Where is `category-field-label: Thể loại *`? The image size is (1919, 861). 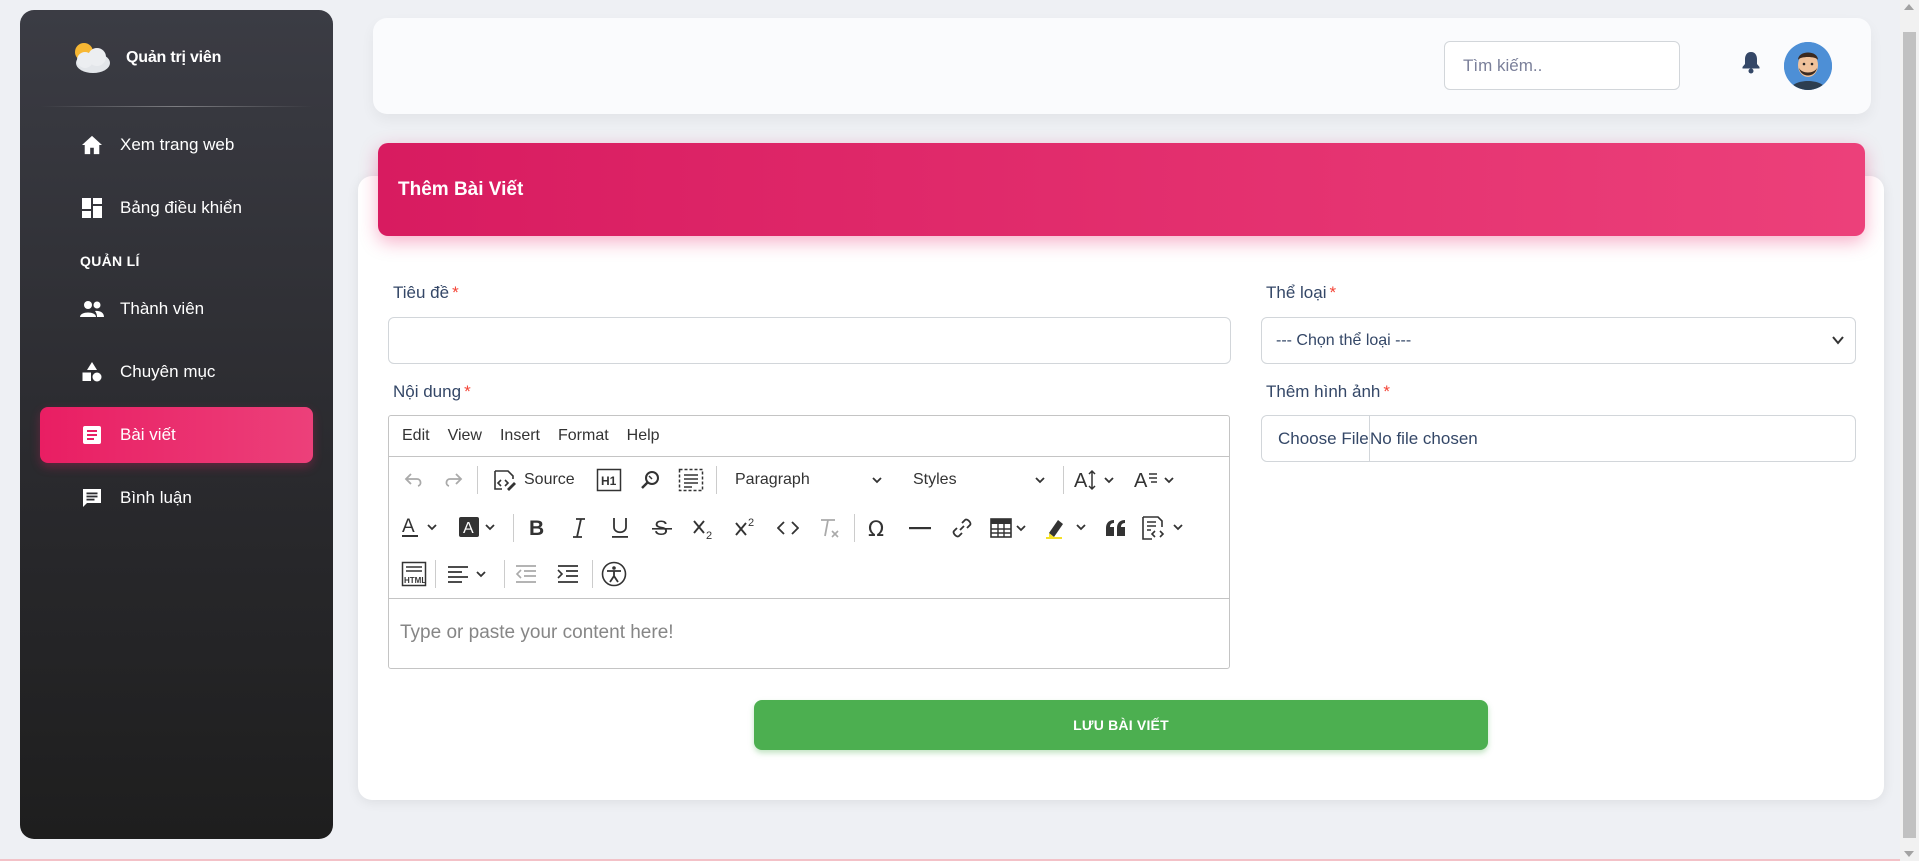 category-field-label: Thể loại * is located at coordinates (1301, 293).